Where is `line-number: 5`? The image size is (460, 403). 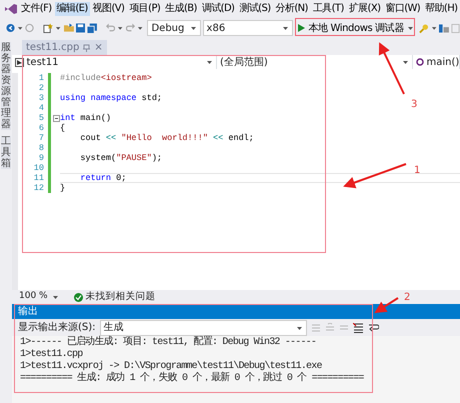
line-number: 5 is located at coordinates (41, 118).